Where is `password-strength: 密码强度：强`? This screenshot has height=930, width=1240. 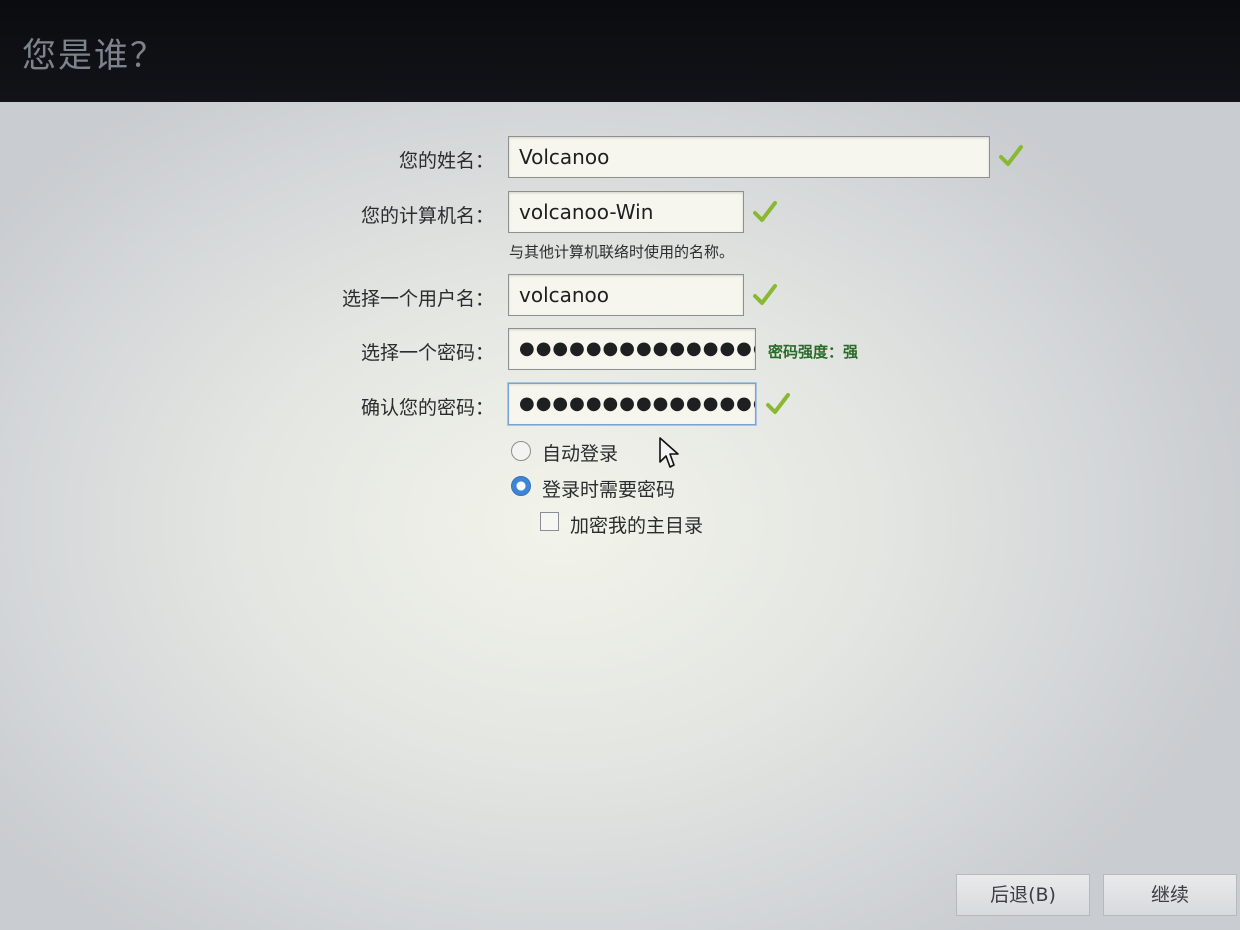
password-strength: 密码强度：强 is located at coordinates (813, 352).